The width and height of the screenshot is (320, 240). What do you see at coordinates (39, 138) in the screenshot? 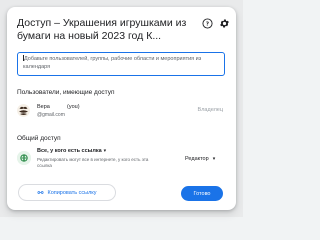
I see `general-access-title: Общий доступ` at bounding box center [39, 138].